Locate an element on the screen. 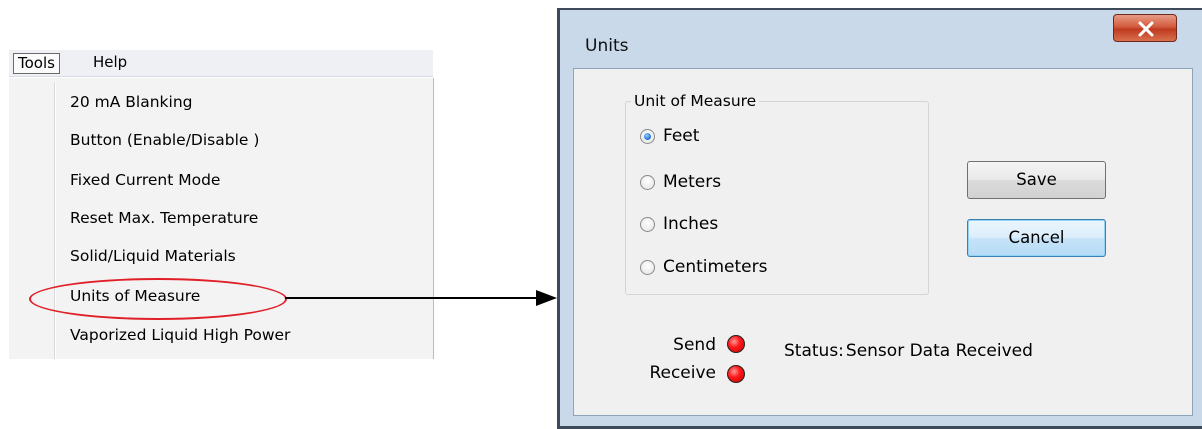  radio-feet: Feet is located at coordinates (669, 136).